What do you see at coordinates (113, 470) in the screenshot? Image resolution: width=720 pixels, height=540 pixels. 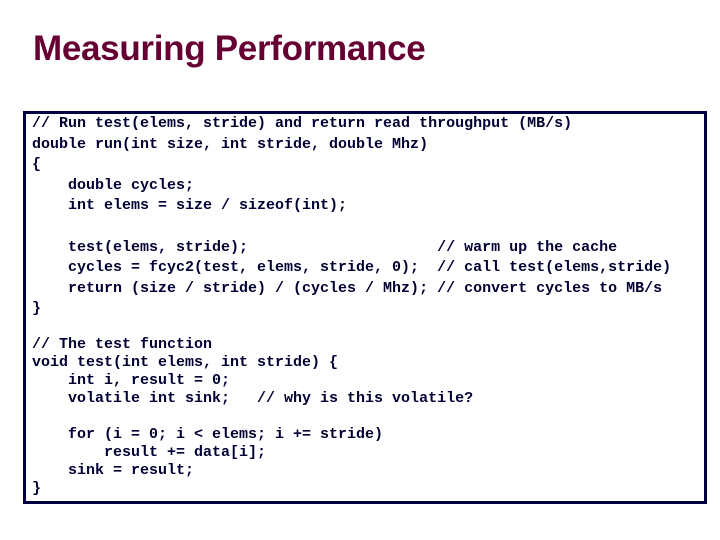 I see `code-line: sink = result;` at bounding box center [113, 470].